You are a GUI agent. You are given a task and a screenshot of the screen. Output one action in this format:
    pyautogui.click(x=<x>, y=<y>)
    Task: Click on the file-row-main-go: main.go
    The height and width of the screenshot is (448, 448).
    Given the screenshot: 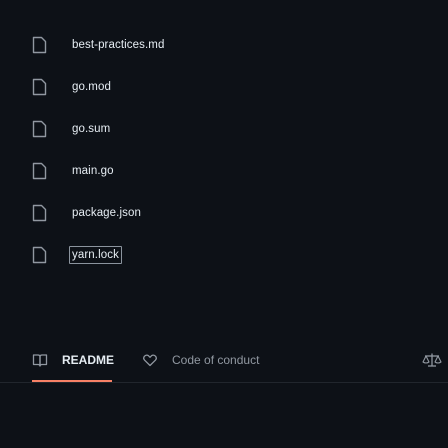 What is the action you would take?
    pyautogui.click(x=240, y=171)
    